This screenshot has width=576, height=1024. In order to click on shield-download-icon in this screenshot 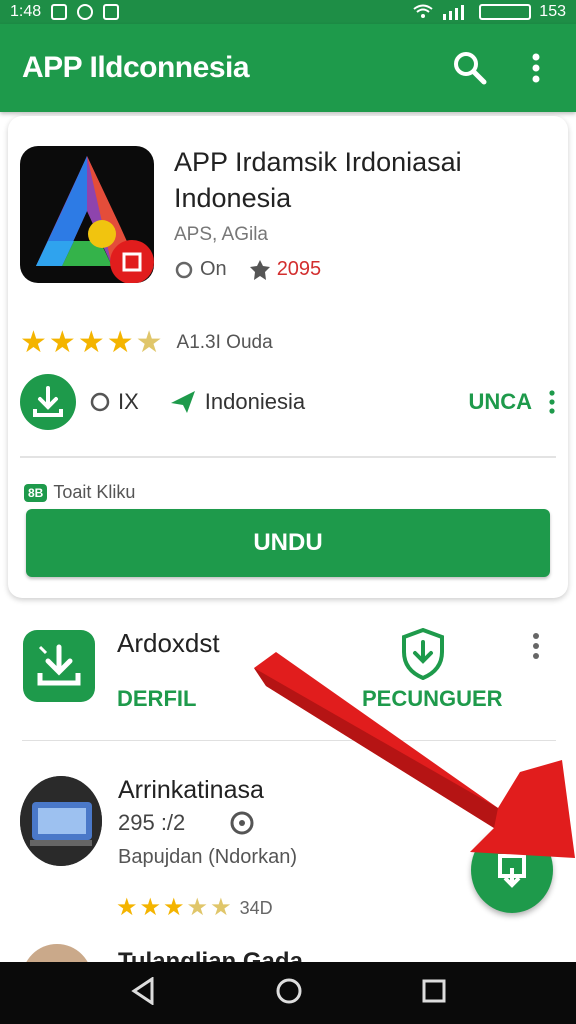, I will do `click(423, 656)`.